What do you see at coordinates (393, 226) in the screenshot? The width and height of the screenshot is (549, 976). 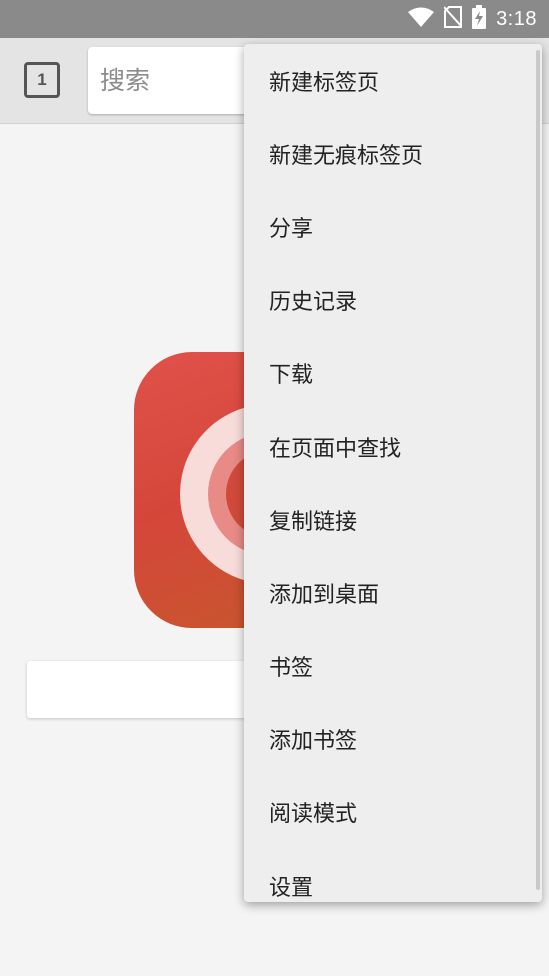 I see `menu-item-share: 分享` at bounding box center [393, 226].